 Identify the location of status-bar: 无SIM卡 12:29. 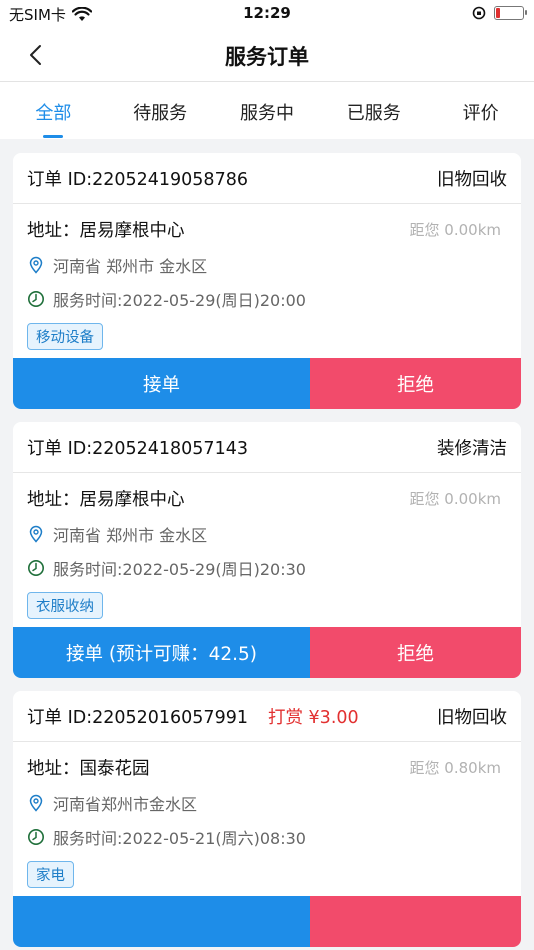
(267, 14).